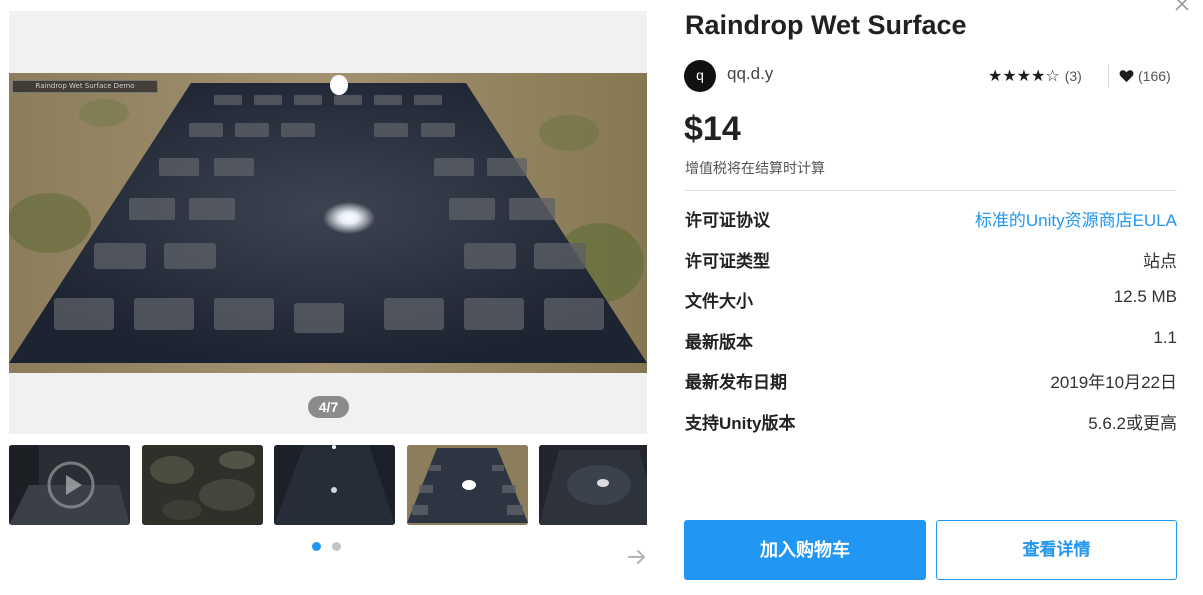 The image size is (1203, 595). I want to click on product-title: Raindrop Wet Surface, so click(826, 25).